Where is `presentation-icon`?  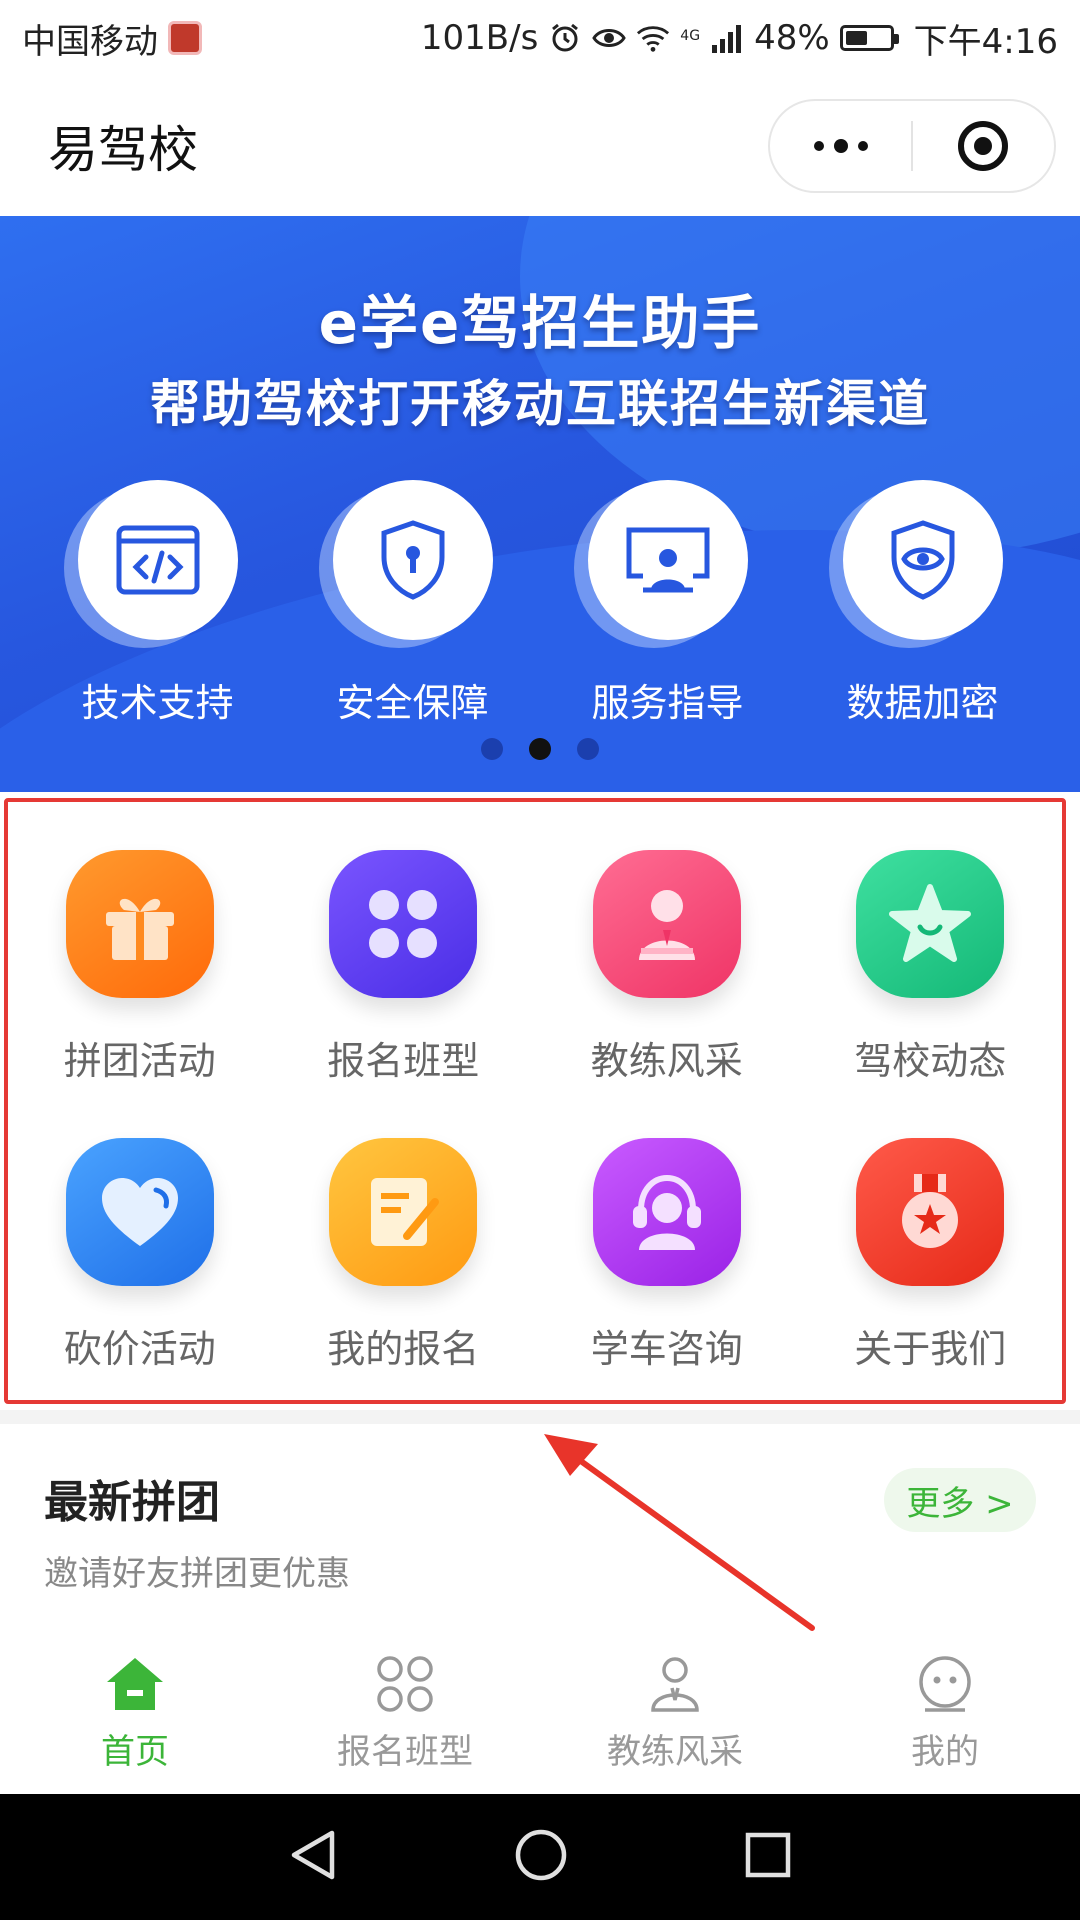
presentation-icon is located at coordinates (667, 560).